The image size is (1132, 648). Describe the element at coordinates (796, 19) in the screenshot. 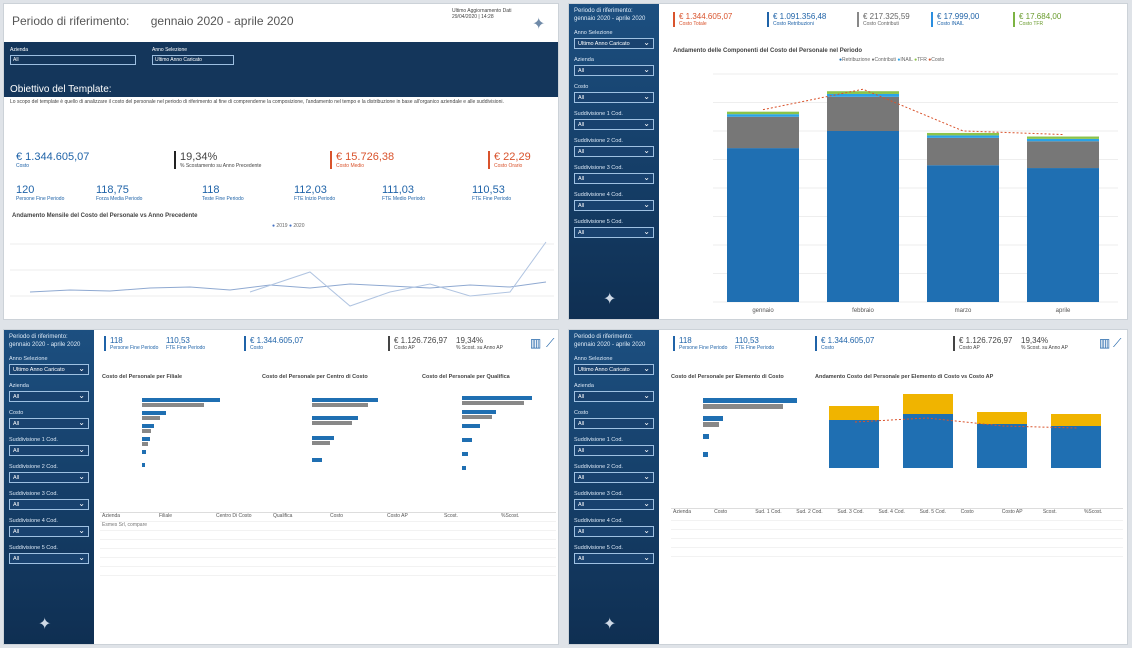

I see `kpi-retribuzioni: € 1.091.356,48 Costo Retribuzioni` at that location.